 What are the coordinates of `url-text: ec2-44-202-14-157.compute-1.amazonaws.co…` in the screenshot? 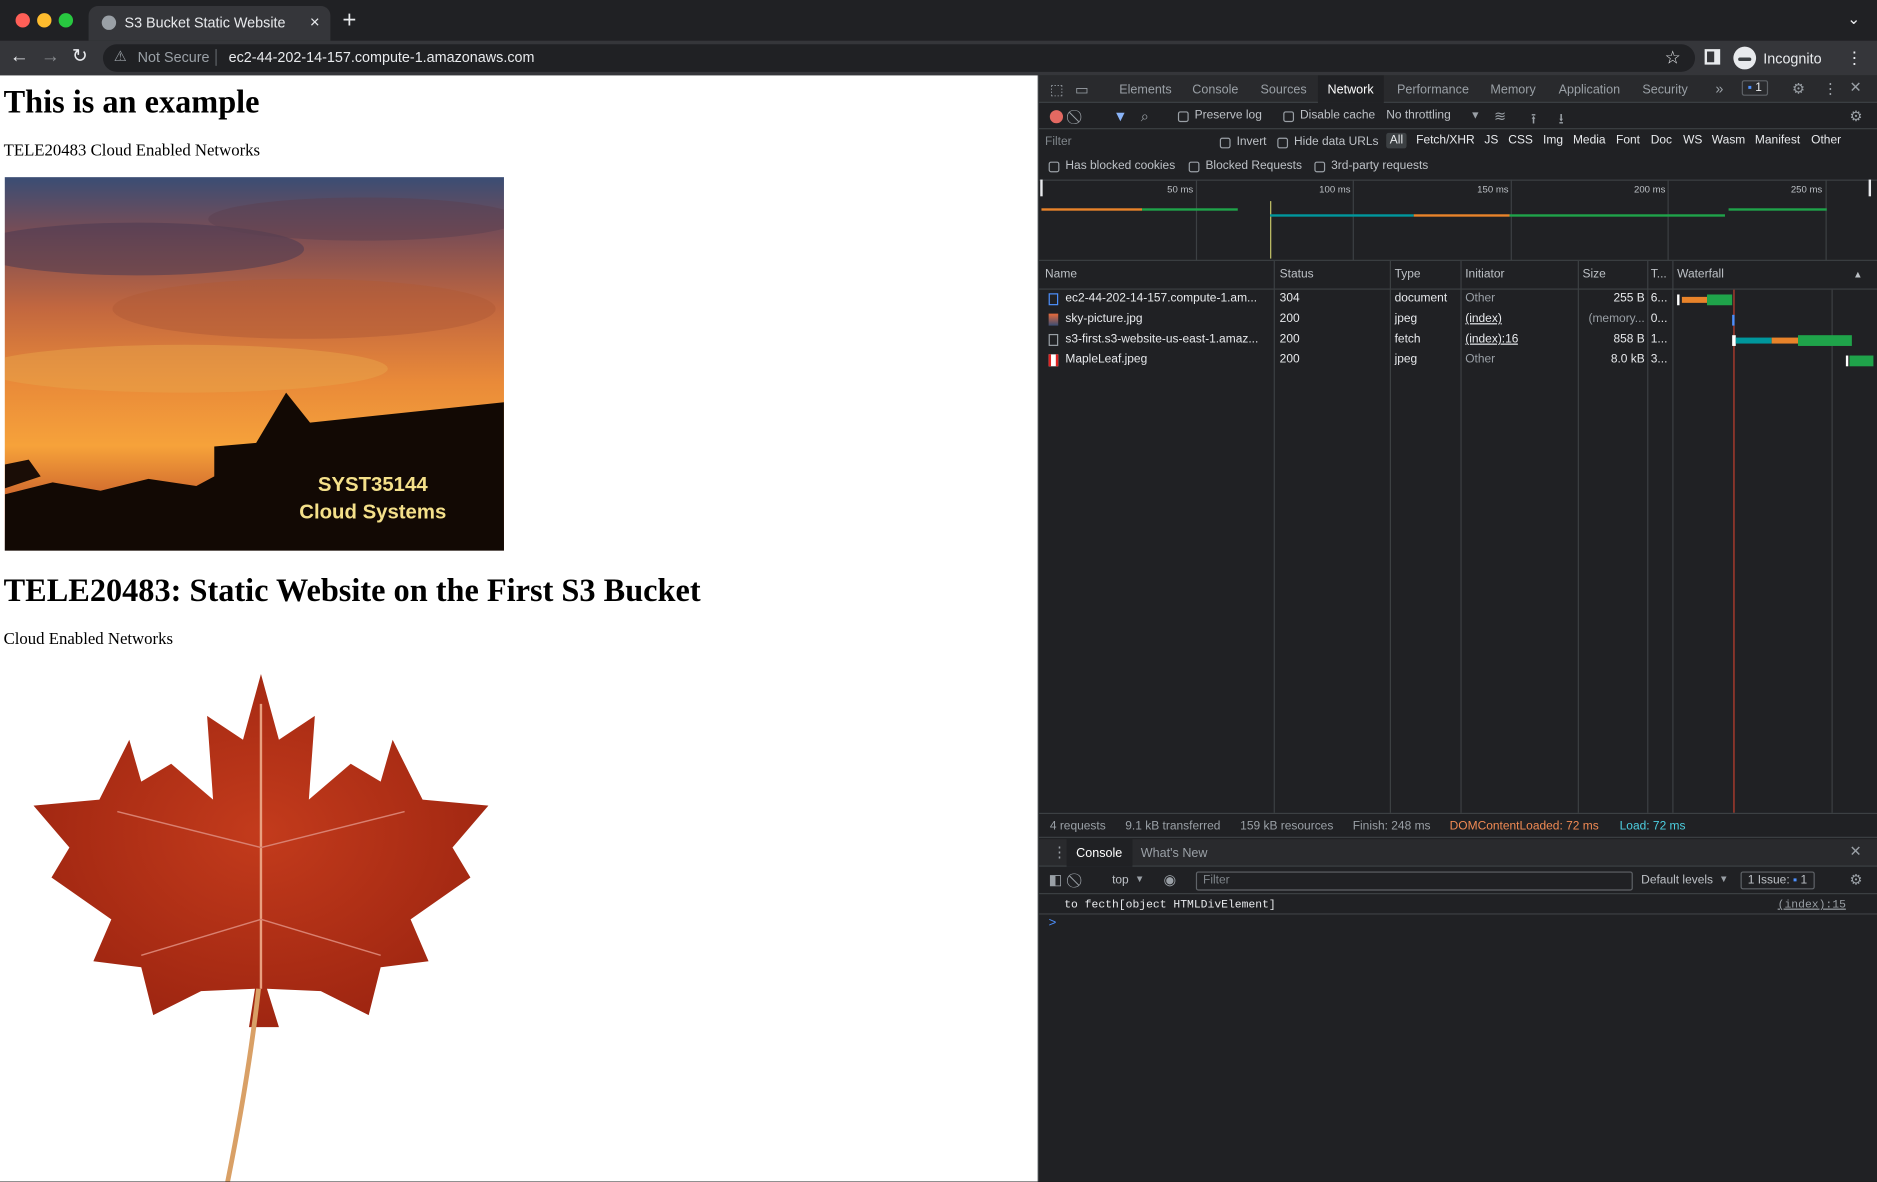 It's located at (382, 57).